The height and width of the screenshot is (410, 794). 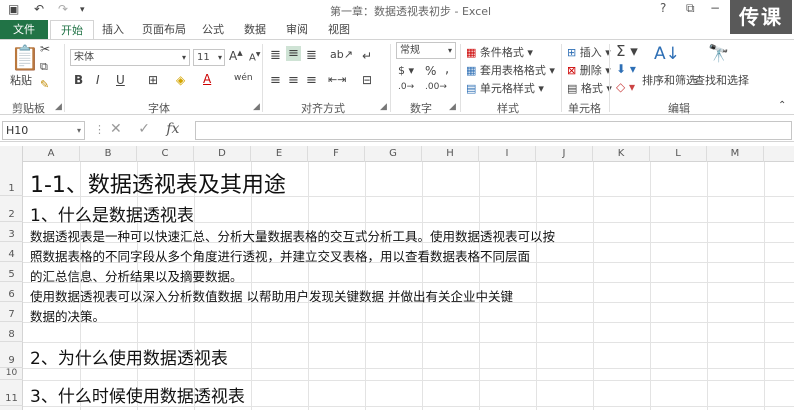 I want to click on tab-insert: 插入, so click(x=113, y=30).